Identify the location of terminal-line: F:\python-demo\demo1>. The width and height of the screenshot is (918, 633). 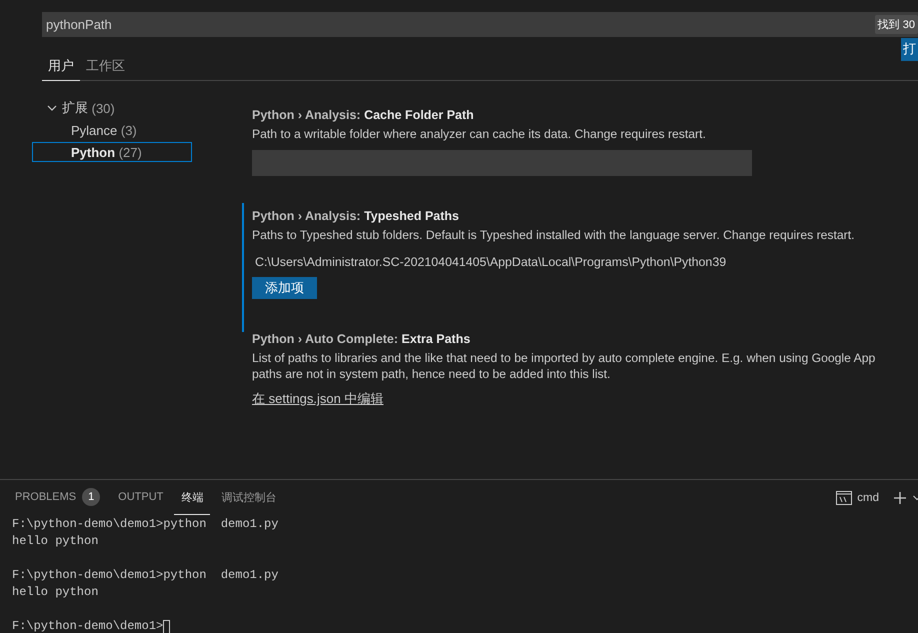
(88, 625).